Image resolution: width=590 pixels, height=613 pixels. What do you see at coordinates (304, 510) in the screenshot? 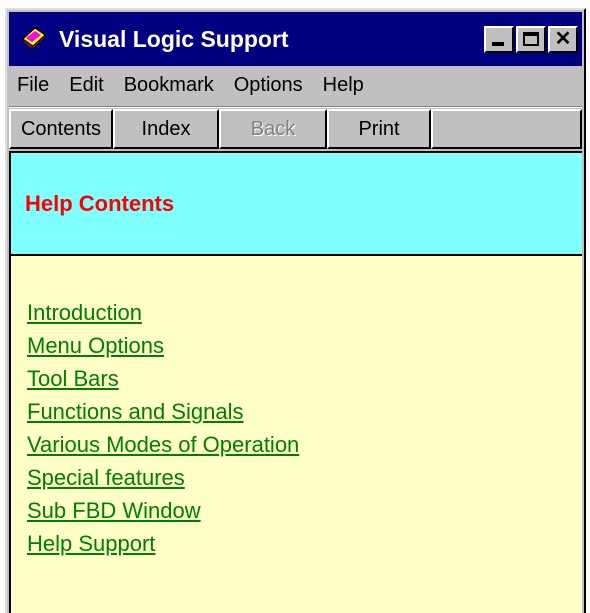
I see `link-sub-fbd-window: Sub FBD Window` at bounding box center [304, 510].